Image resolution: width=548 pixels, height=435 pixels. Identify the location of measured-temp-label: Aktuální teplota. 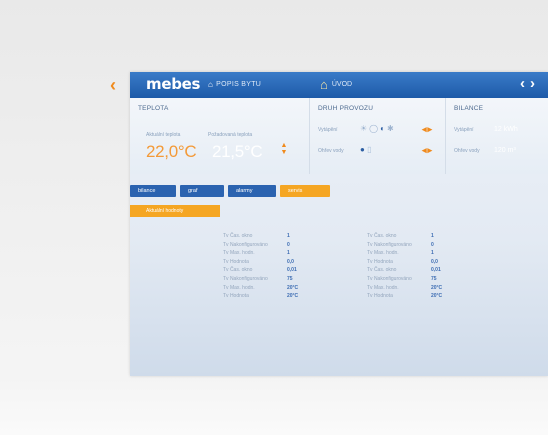
(163, 135).